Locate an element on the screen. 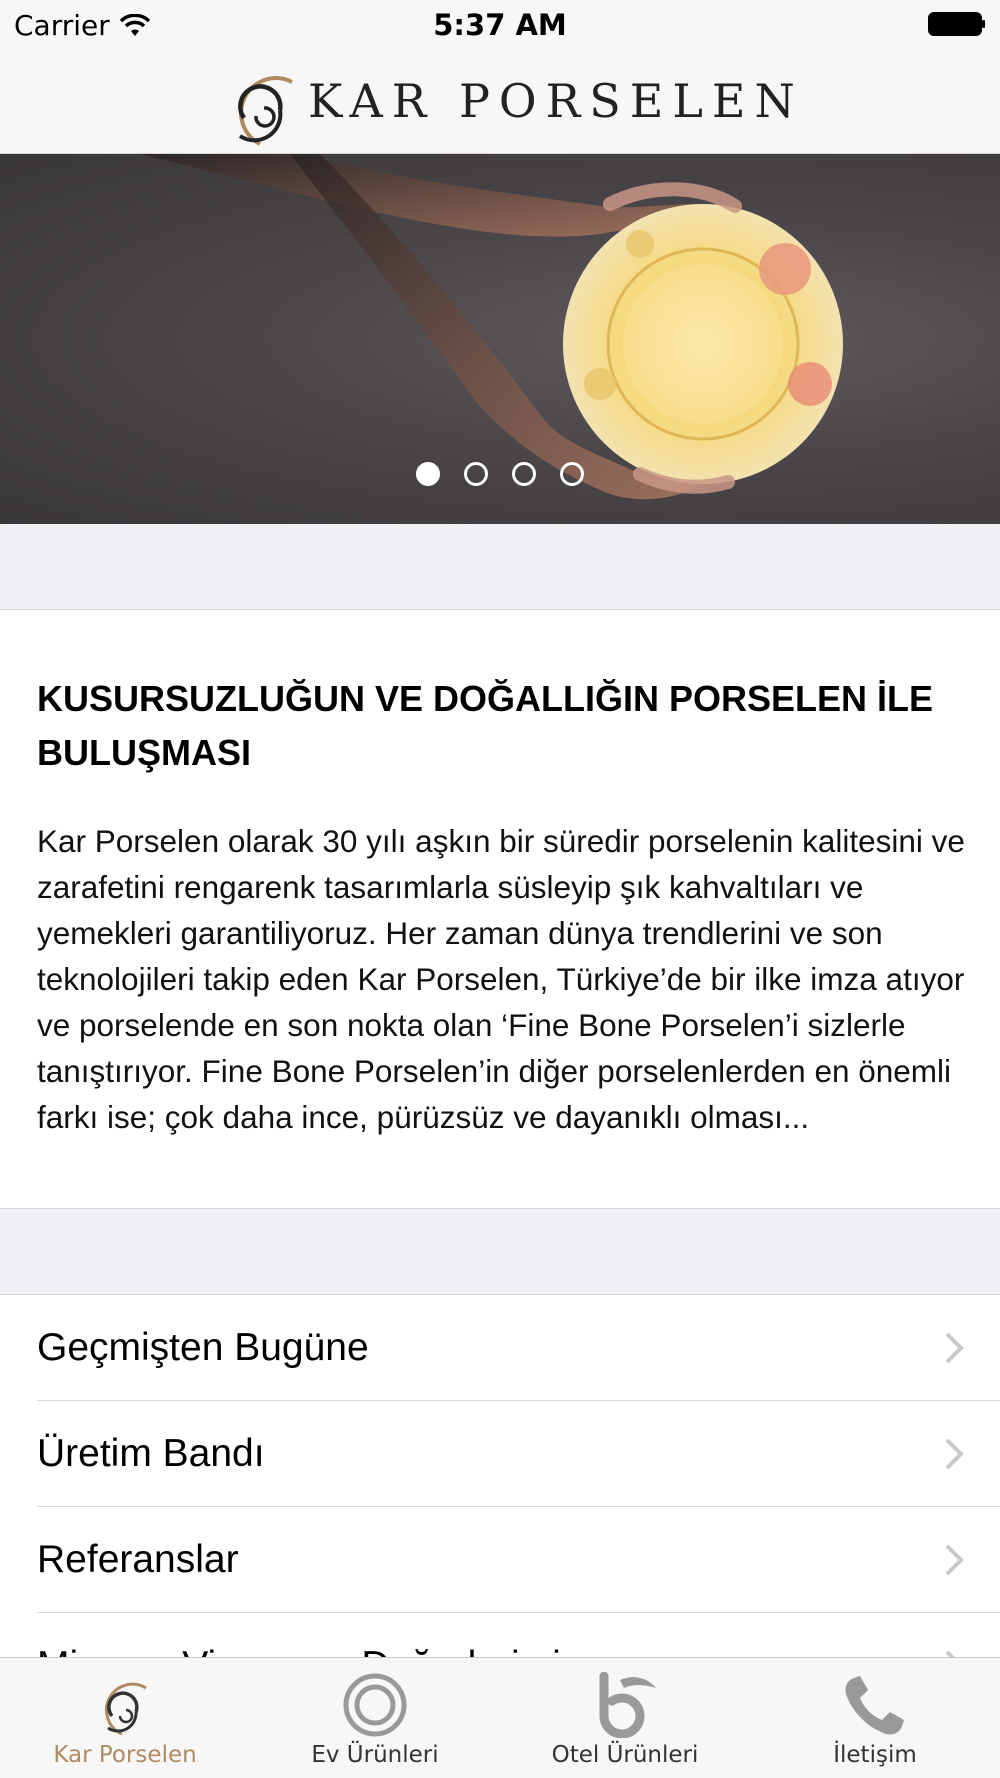 This screenshot has width=1000, height=1778. ring-icon is located at coordinates (375, 1705).